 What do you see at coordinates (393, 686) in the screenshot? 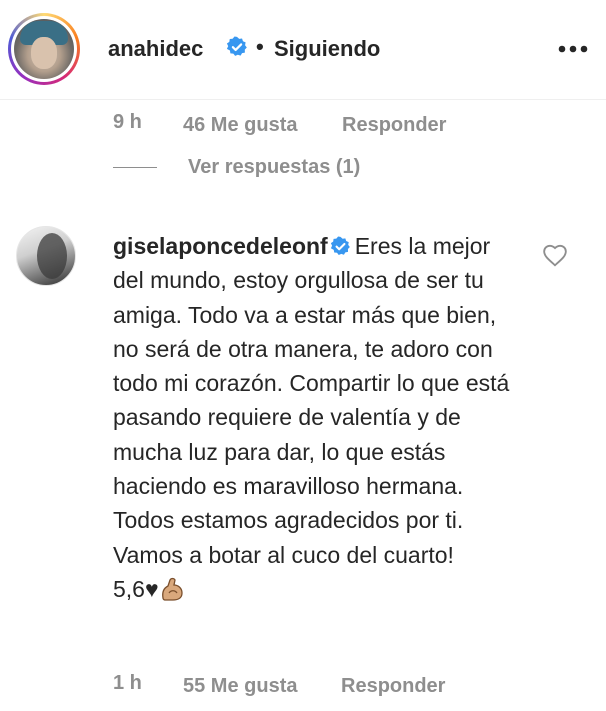
I see `comment-reply-button: Responder` at bounding box center [393, 686].